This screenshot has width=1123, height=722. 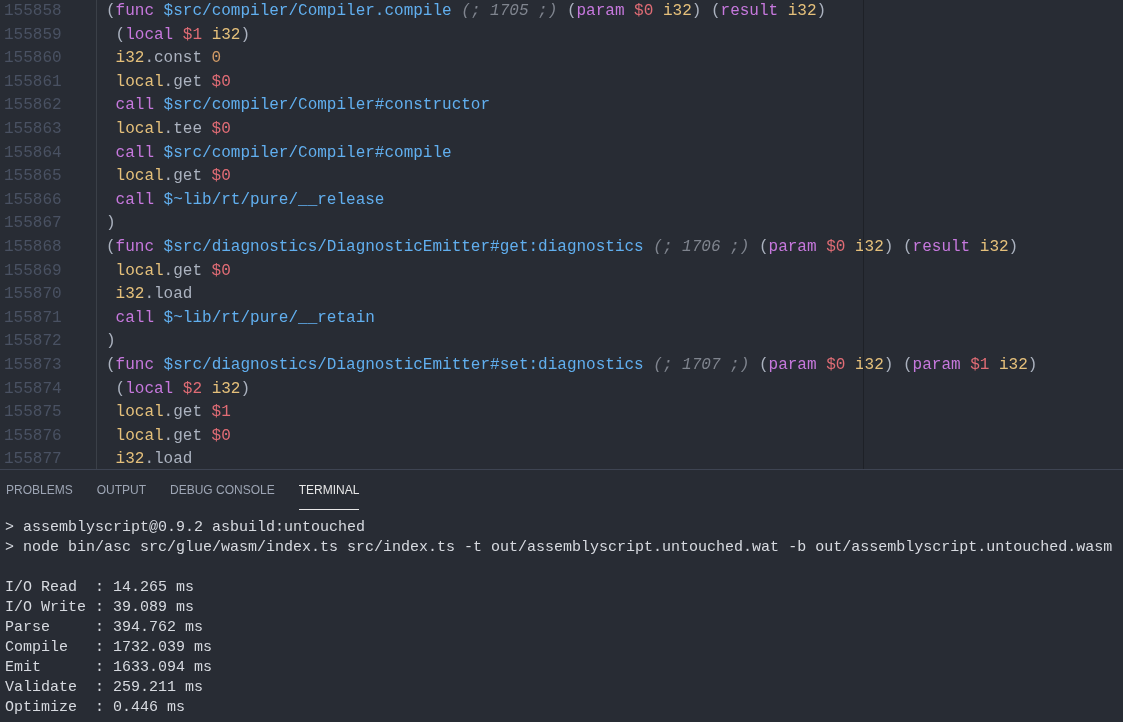 What do you see at coordinates (95, 708) in the screenshot?
I see `terminal-line: Optimize : 0.446 ms` at bounding box center [95, 708].